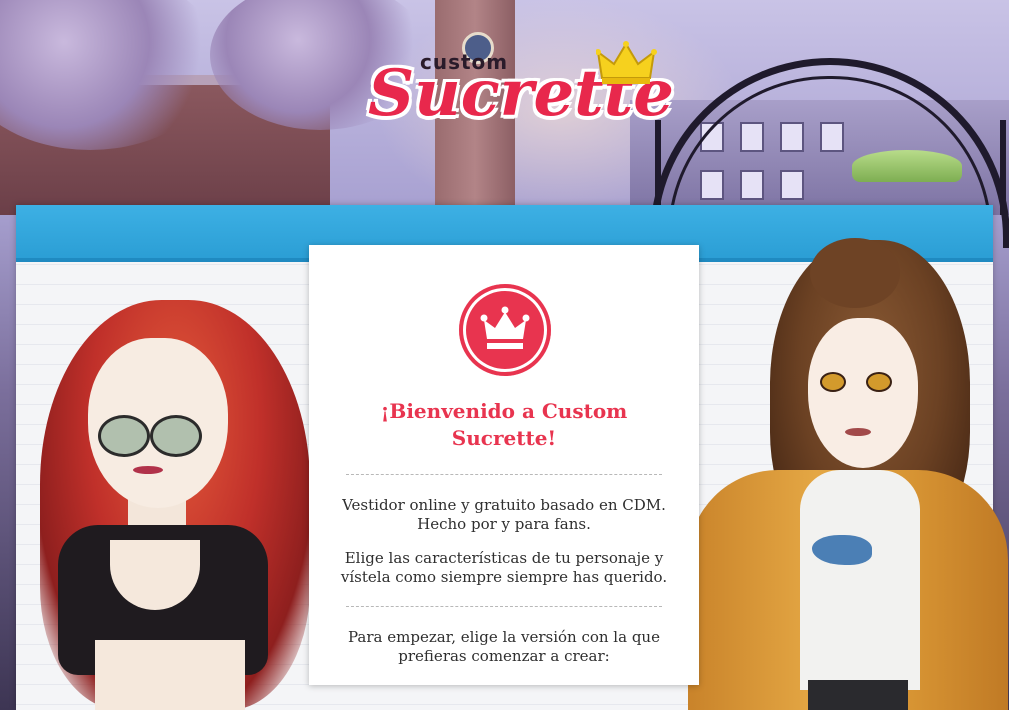 The width and height of the screenshot is (1009, 710). I want to click on green-awning, so click(907, 166).